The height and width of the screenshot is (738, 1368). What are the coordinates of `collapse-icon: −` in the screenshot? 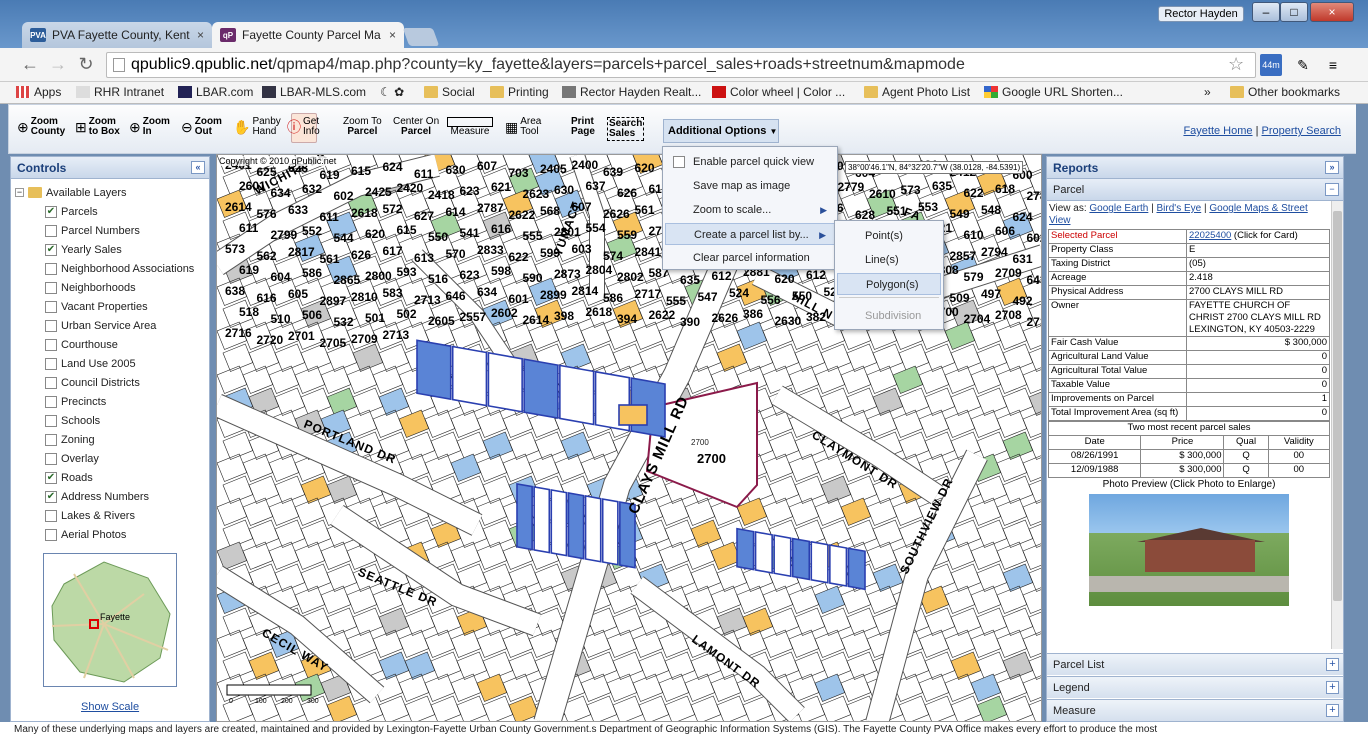 It's located at (1332, 189).